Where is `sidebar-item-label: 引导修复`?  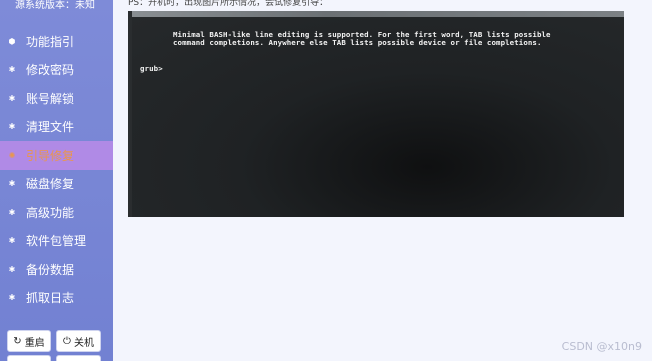
sidebar-item-label: 引导修复 is located at coordinates (50, 155).